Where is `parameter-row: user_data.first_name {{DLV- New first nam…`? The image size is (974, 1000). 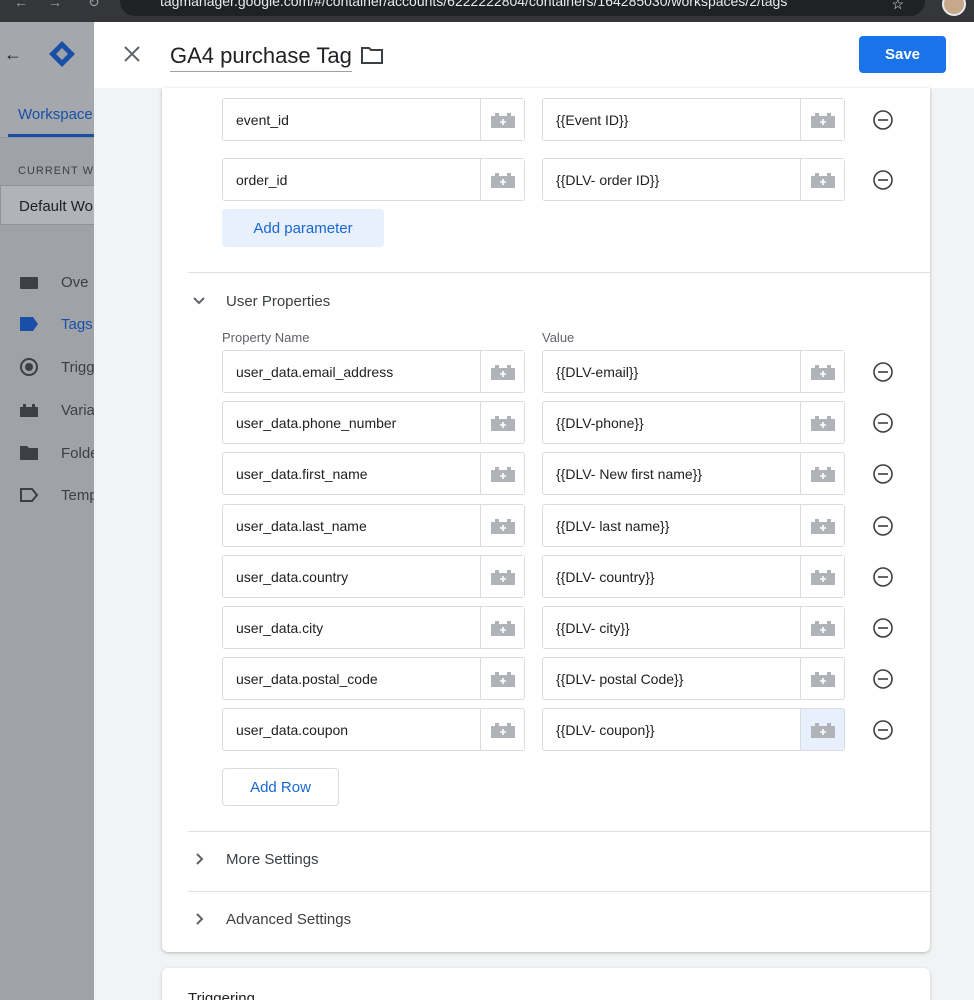
parameter-row: user_data.first_name {{DLV- New first nam… is located at coordinates (546, 474).